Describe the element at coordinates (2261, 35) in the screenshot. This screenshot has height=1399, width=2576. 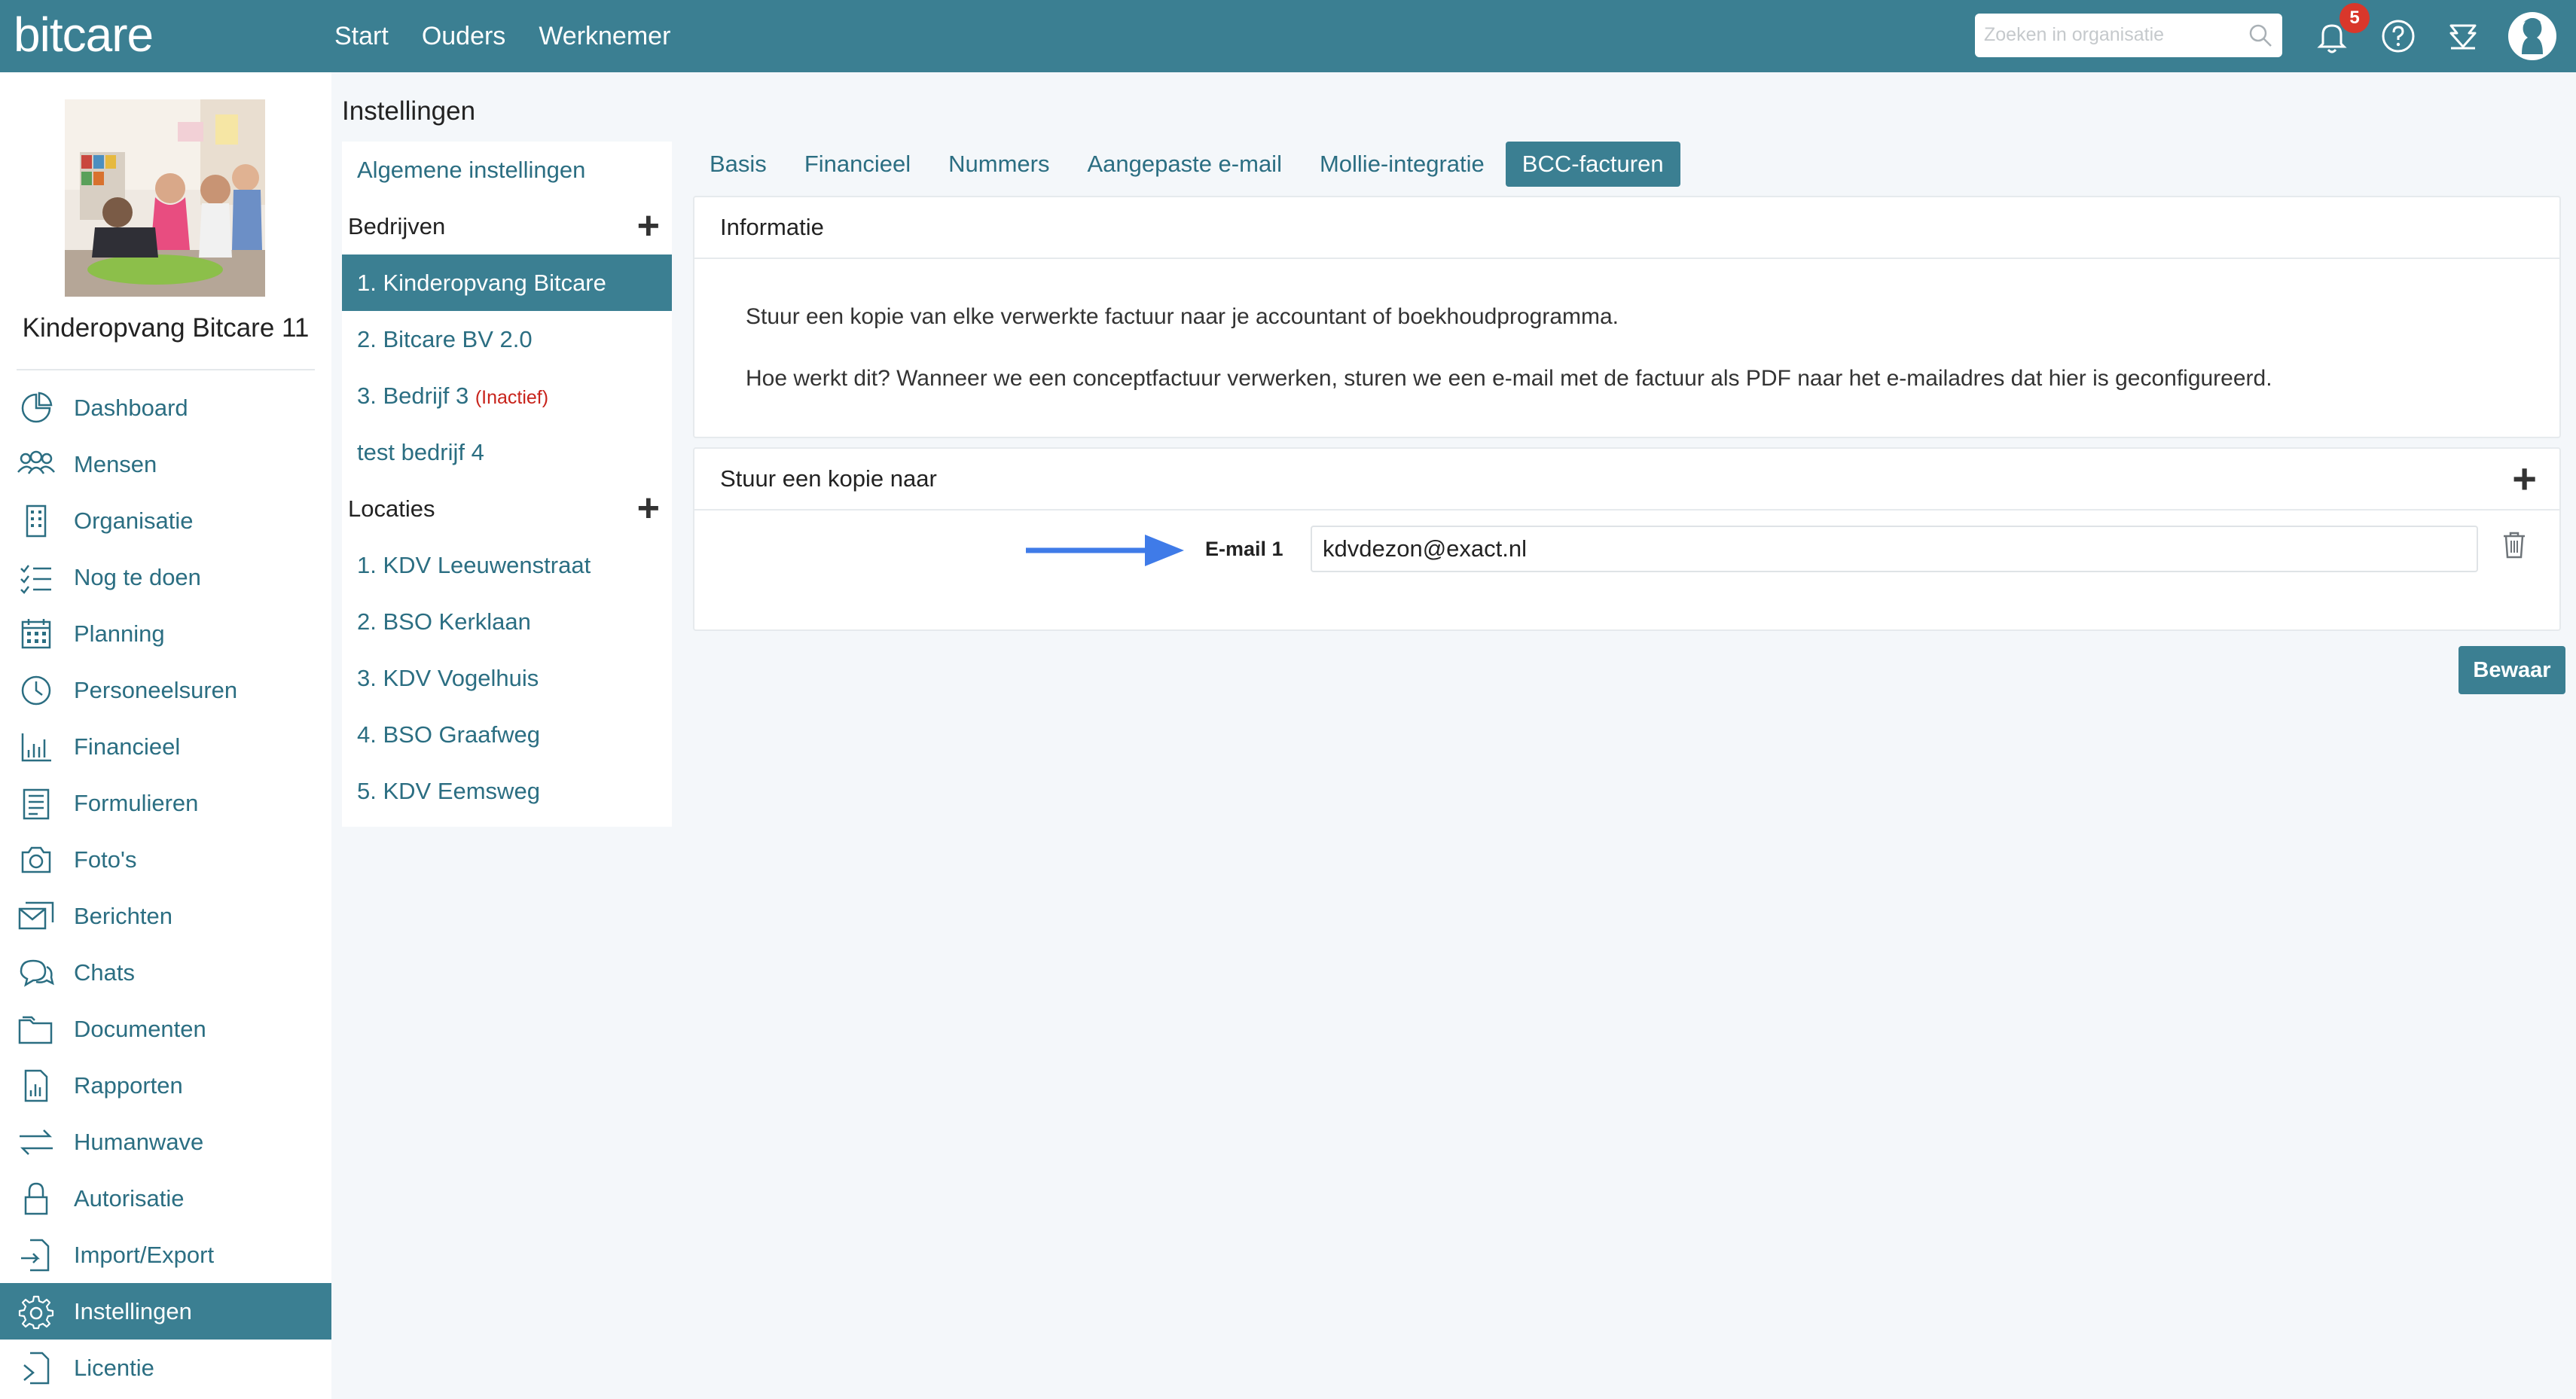
I see `search-icon` at that location.